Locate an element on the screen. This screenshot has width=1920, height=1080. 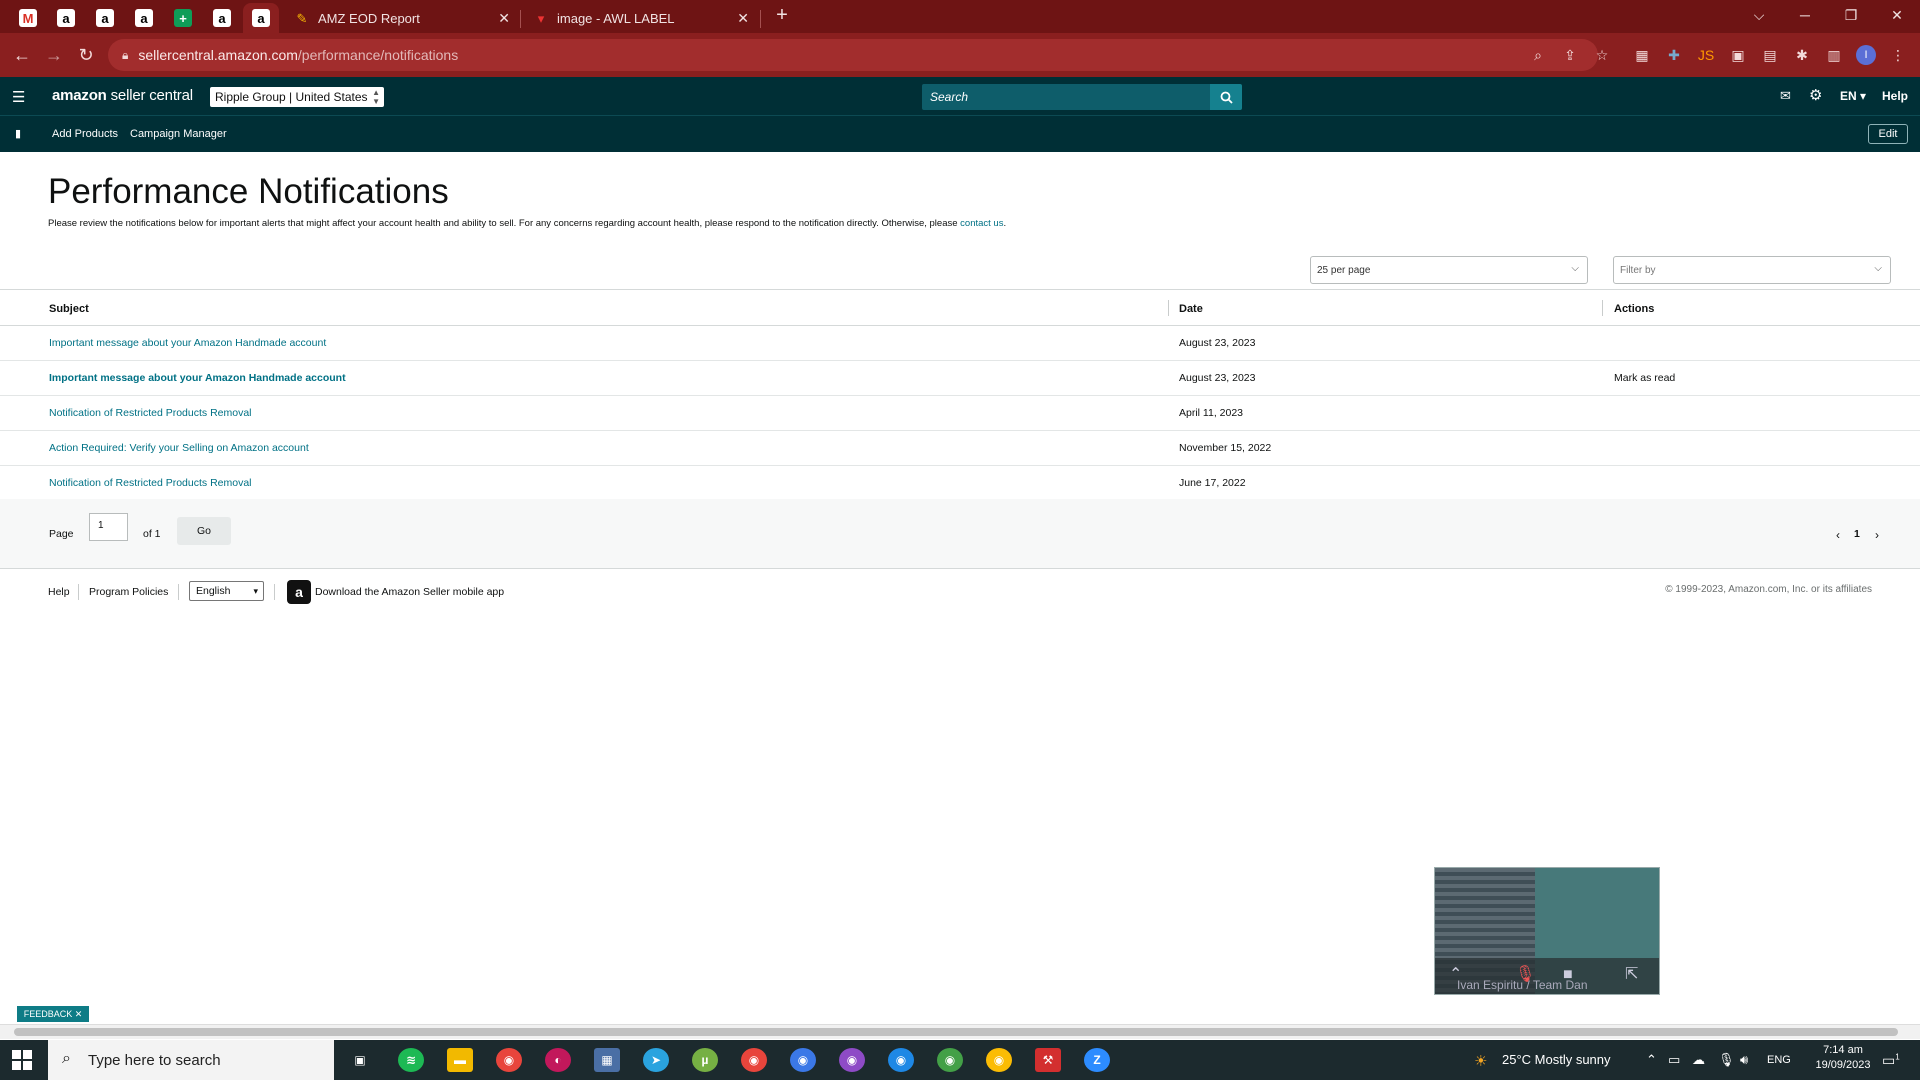
chrome-active-icon: ◉ is located at coordinates (803, 1060).